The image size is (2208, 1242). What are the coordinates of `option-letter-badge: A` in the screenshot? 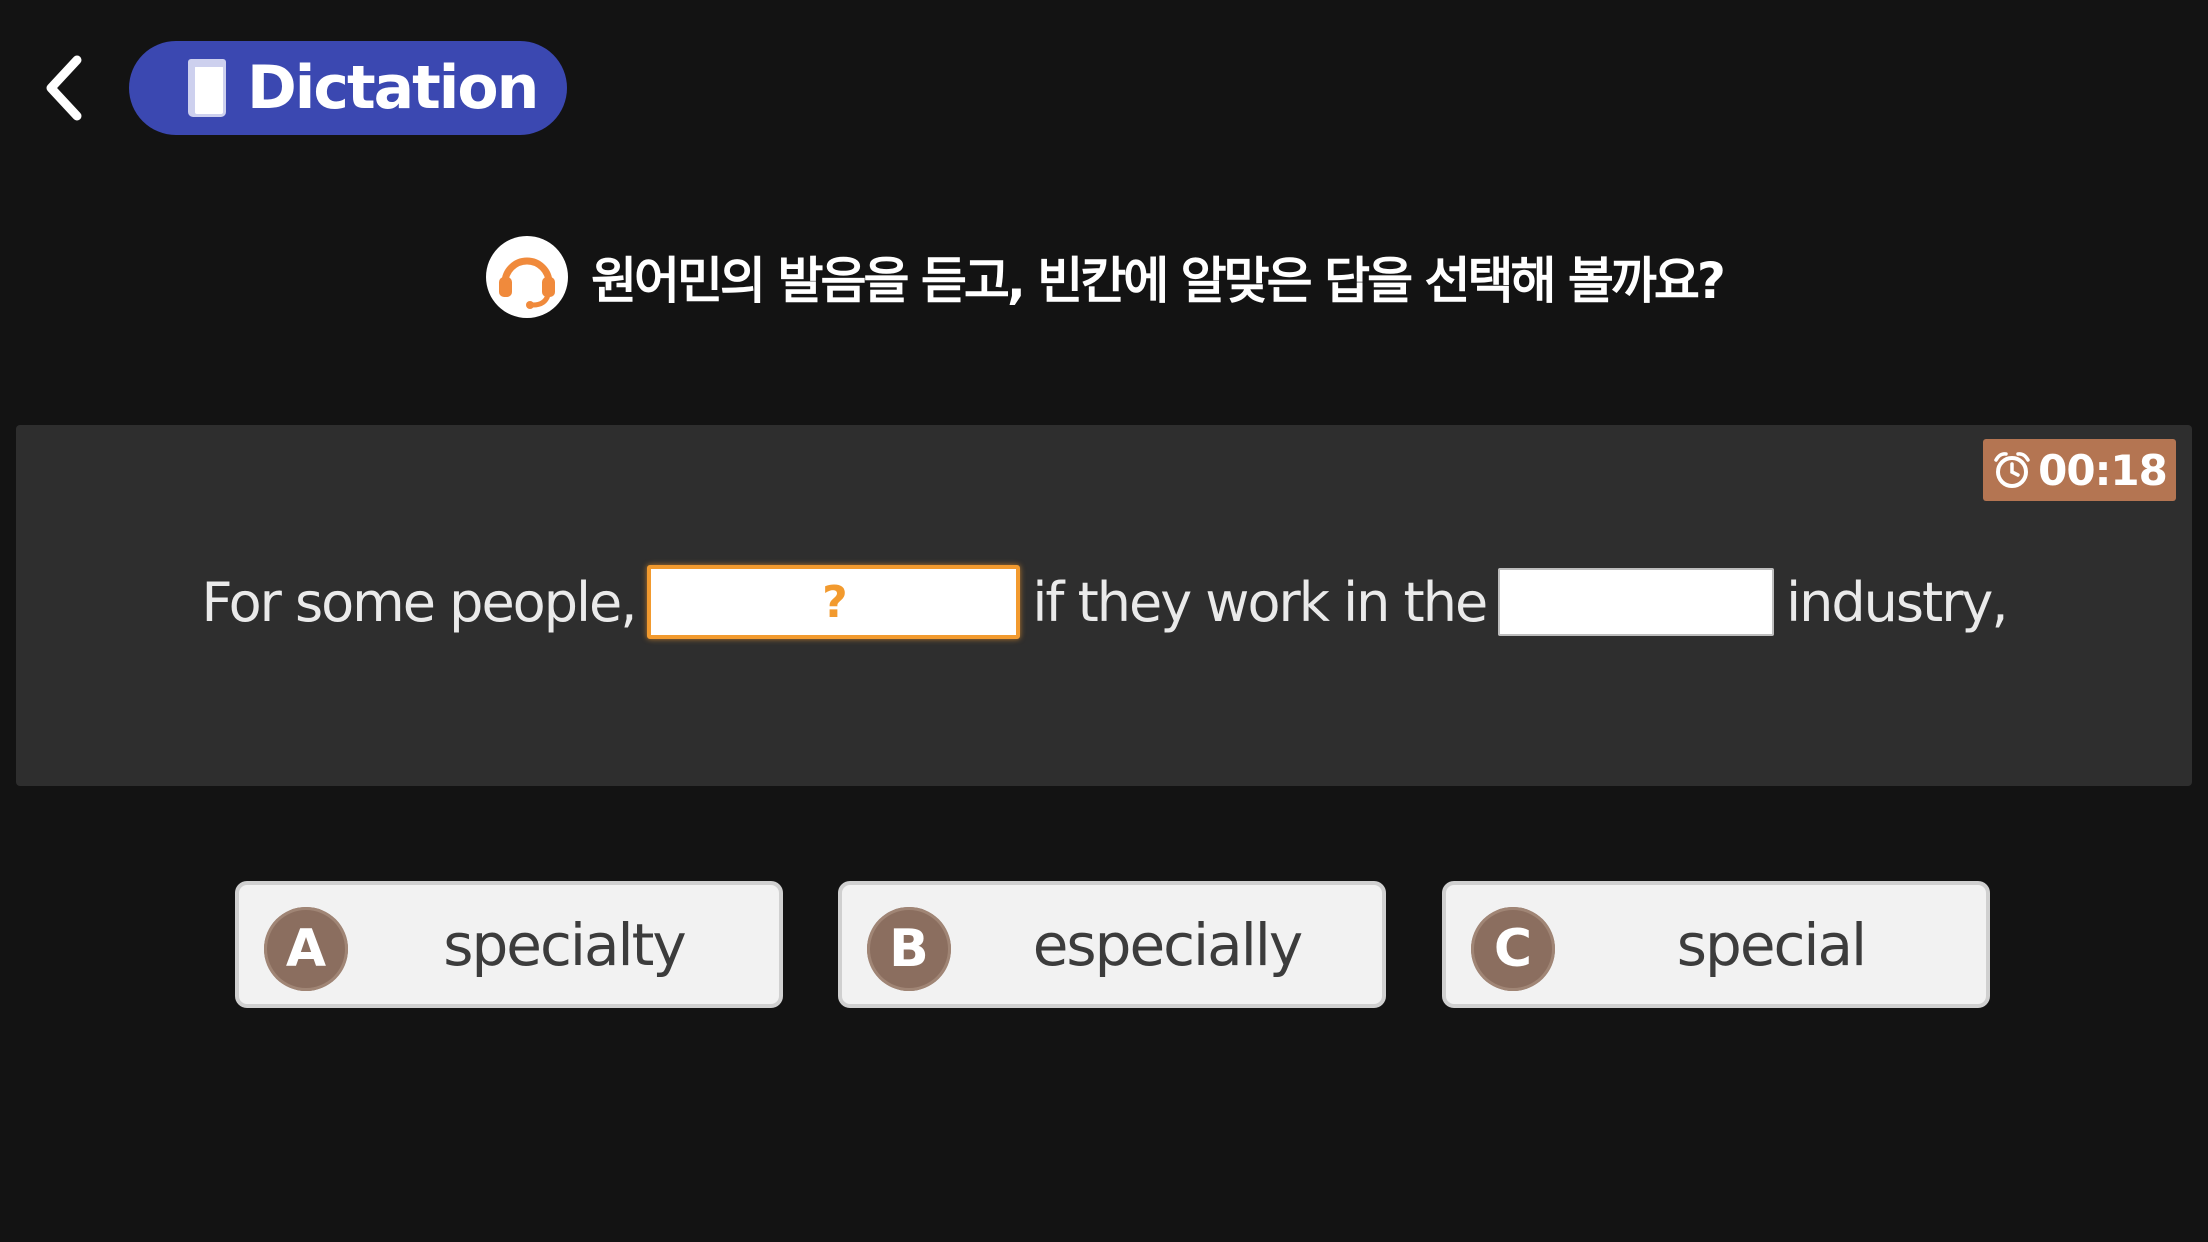 It's located at (306, 949).